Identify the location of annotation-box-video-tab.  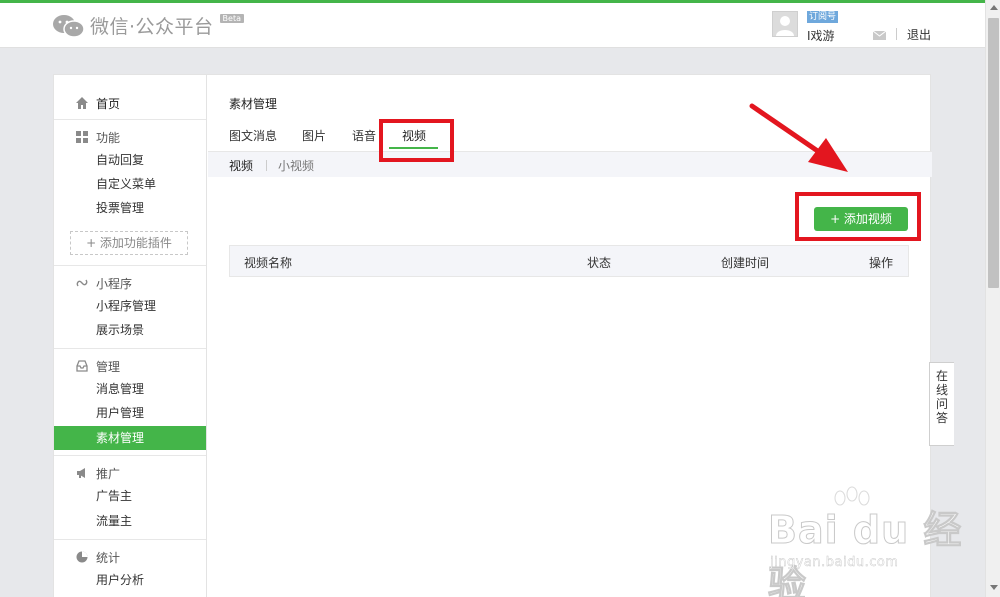
(416, 140).